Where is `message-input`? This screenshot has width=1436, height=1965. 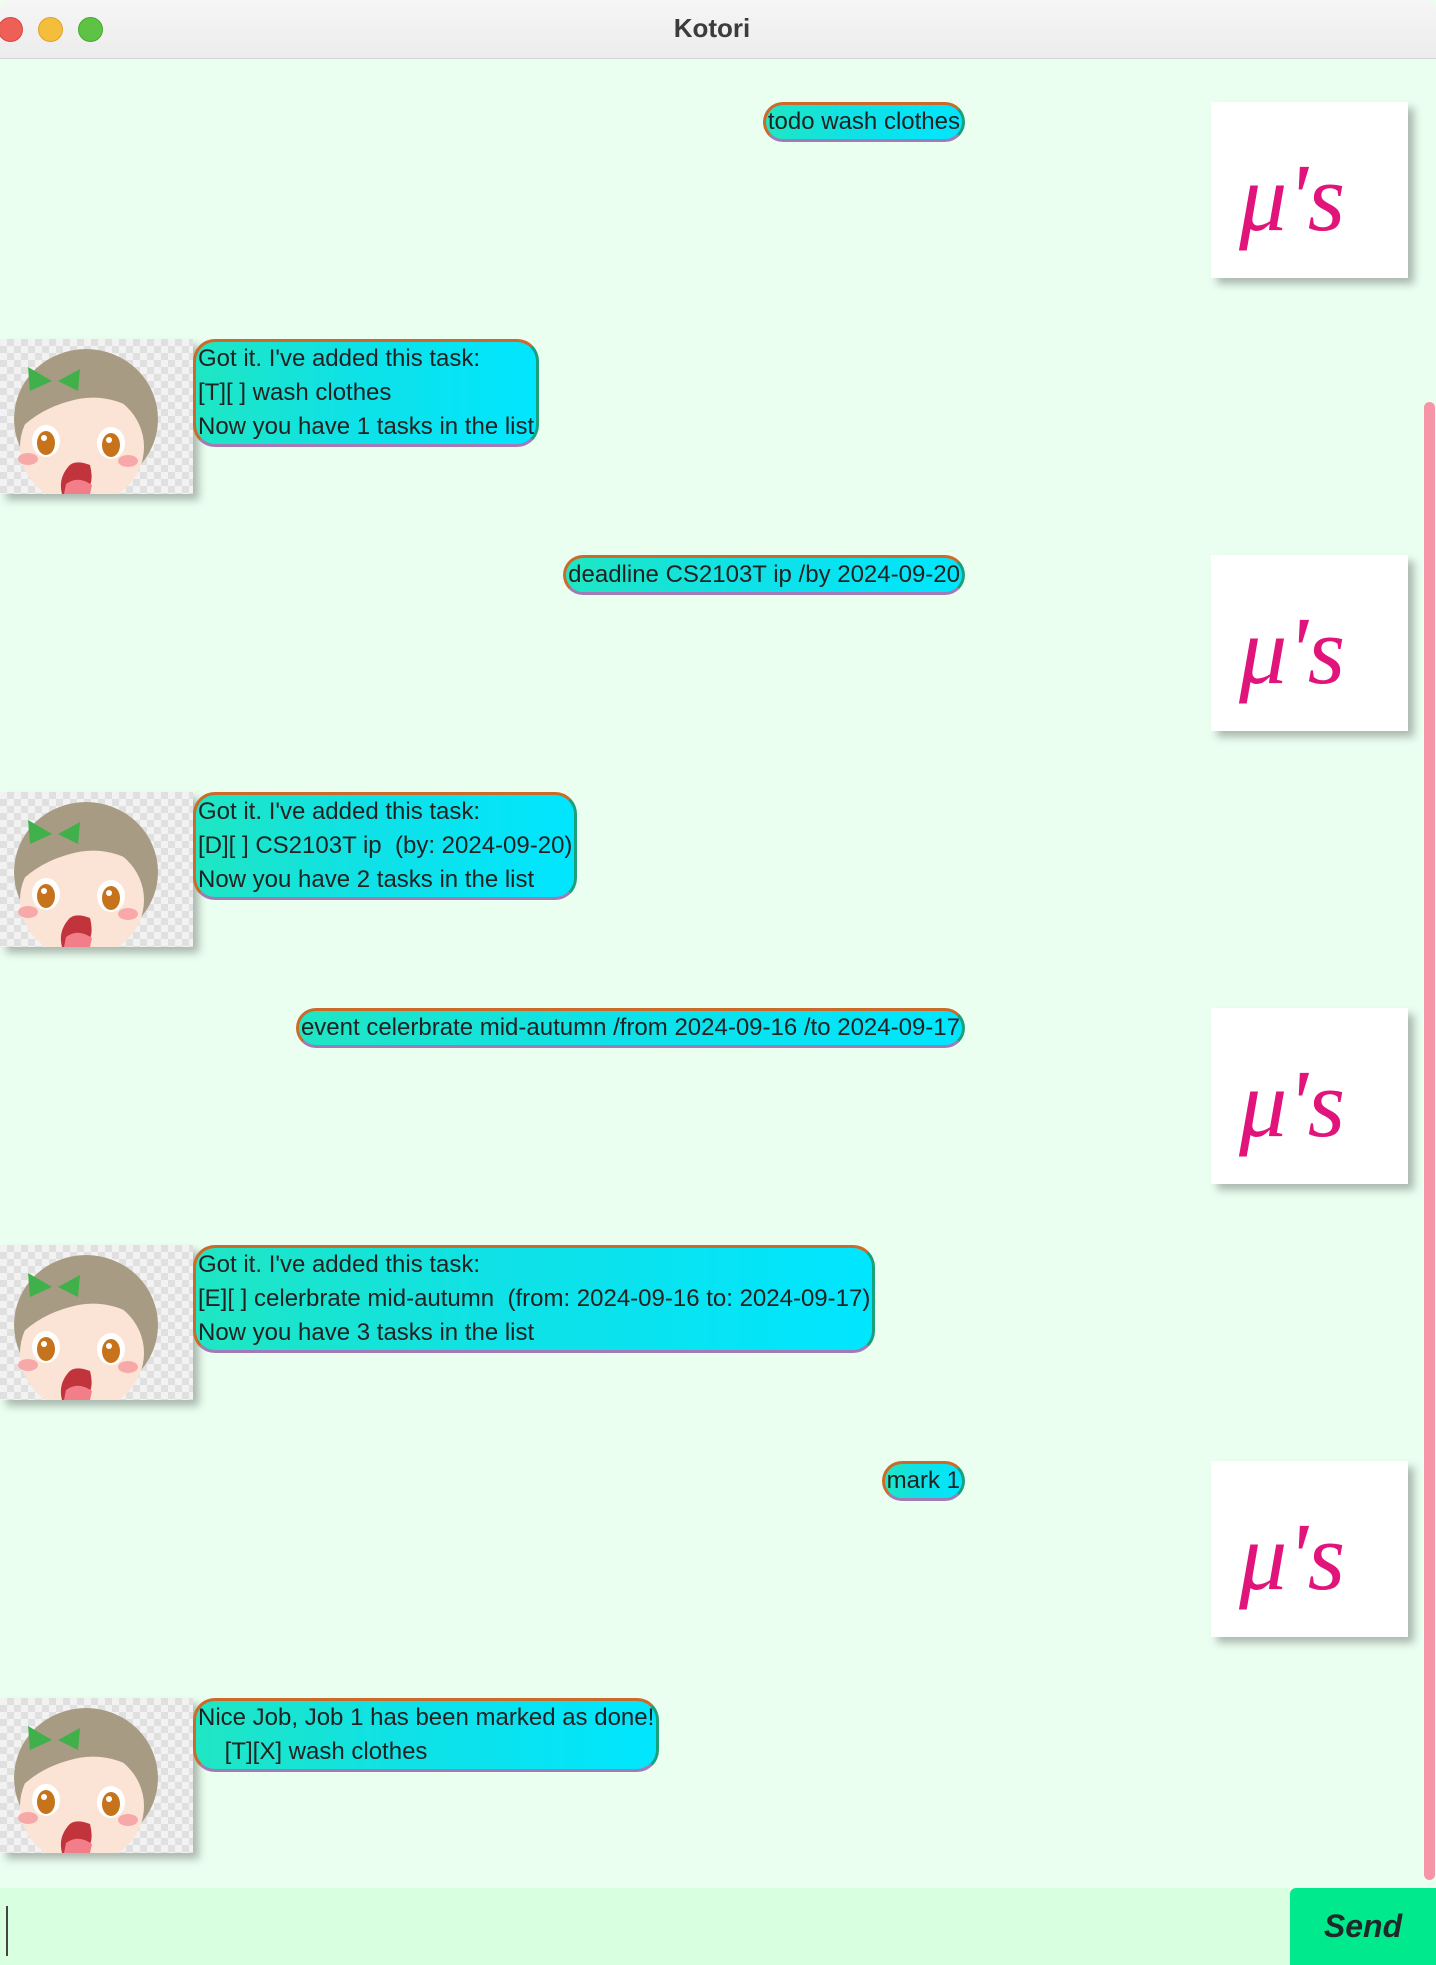 message-input is located at coordinates (645, 1926).